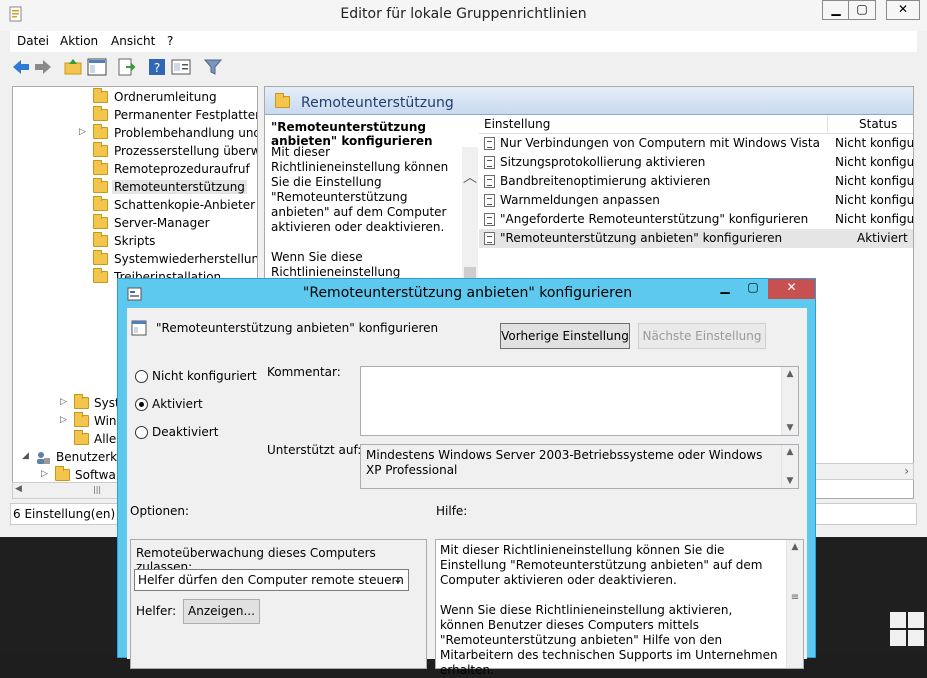 The width and height of the screenshot is (927, 678). What do you see at coordinates (517, 124) in the screenshot?
I see `column-header-setting: Einstellung` at bounding box center [517, 124].